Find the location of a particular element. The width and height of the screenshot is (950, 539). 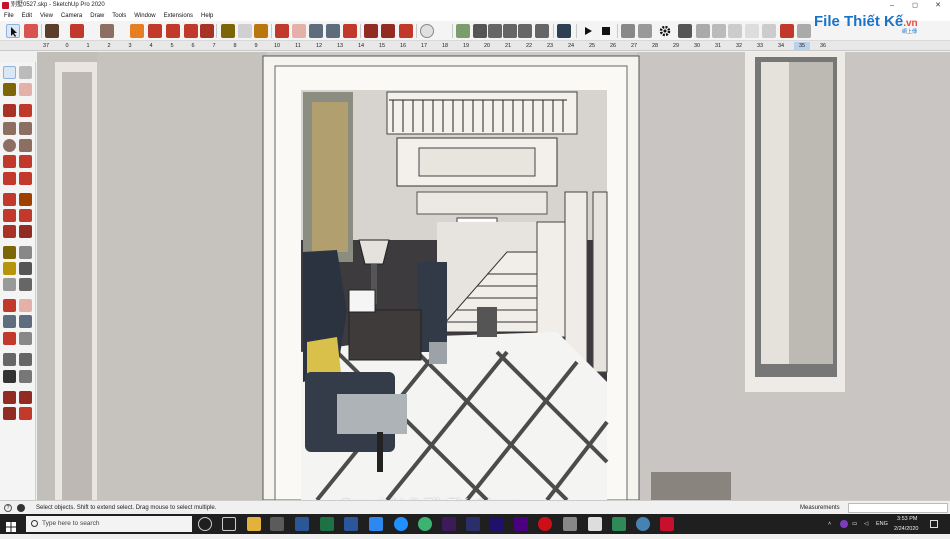

after-effects-icon is located at coordinates (449, 524).